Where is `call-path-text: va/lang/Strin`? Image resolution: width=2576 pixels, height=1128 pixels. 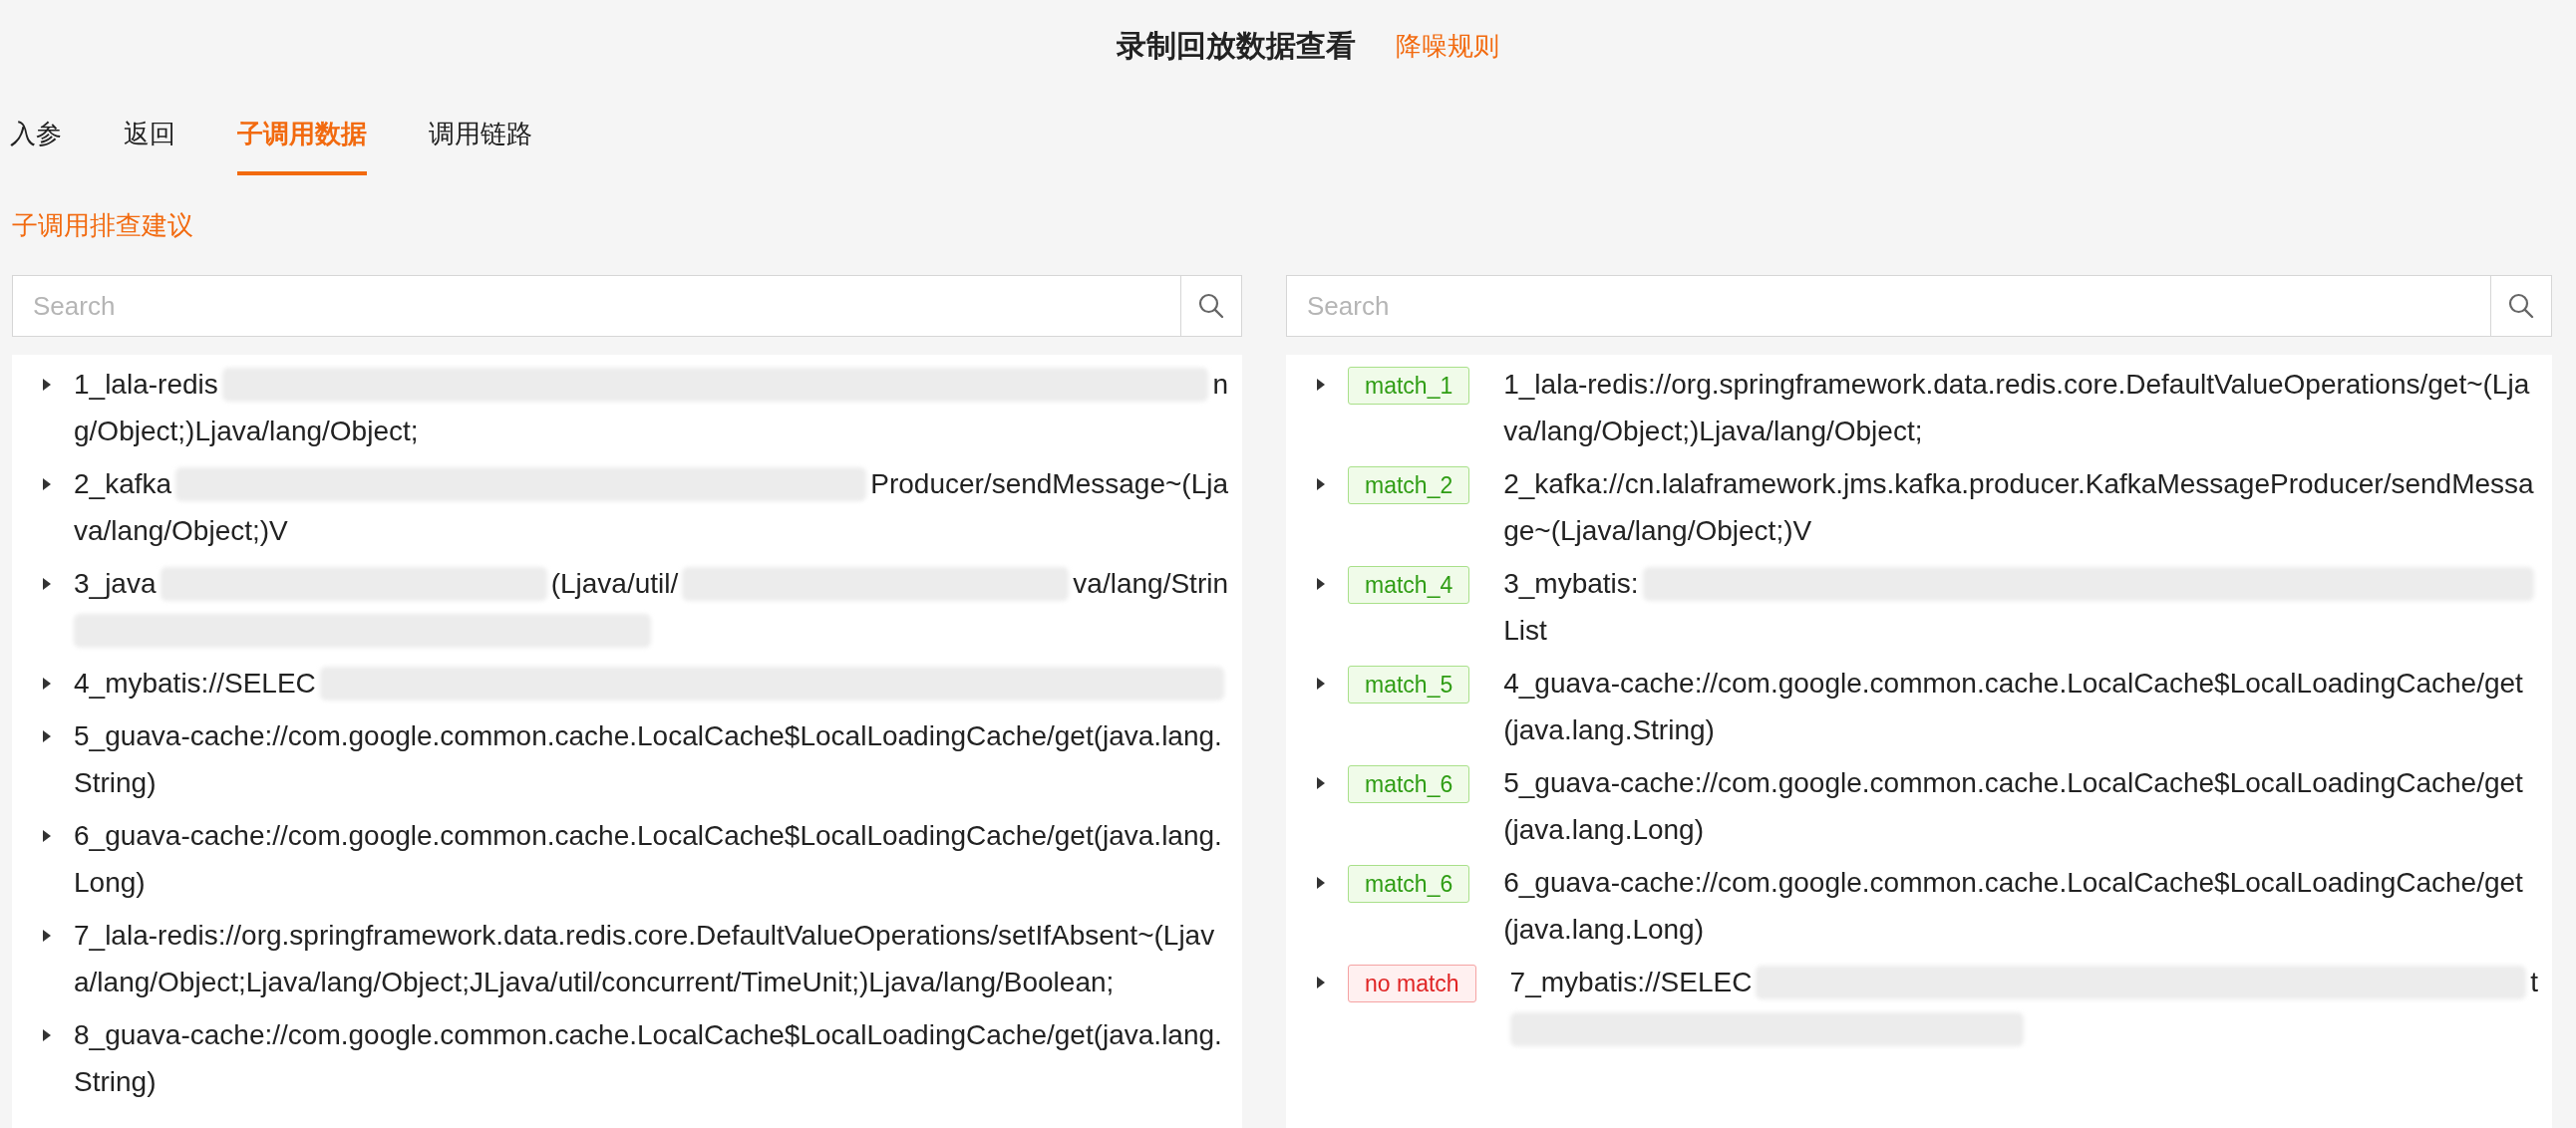
call-path-text: va/lang/Strin is located at coordinates (1150, 584).